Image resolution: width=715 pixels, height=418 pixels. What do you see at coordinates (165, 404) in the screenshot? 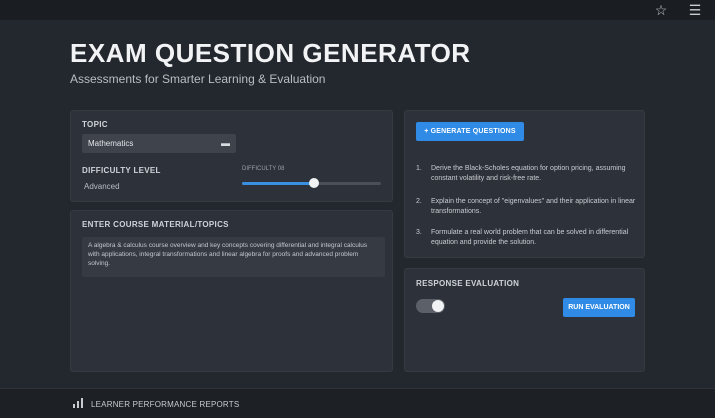
I see `learner-performance-reports-link: LEARNER PERFORMANCE REPORTS` at bounding box center [165, 404].